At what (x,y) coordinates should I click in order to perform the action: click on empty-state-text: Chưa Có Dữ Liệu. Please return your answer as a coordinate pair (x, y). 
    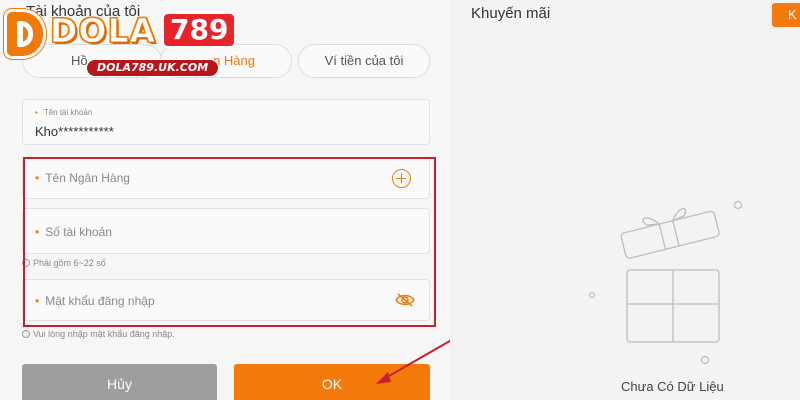
    Looking at the image, I should click on (672, 386).